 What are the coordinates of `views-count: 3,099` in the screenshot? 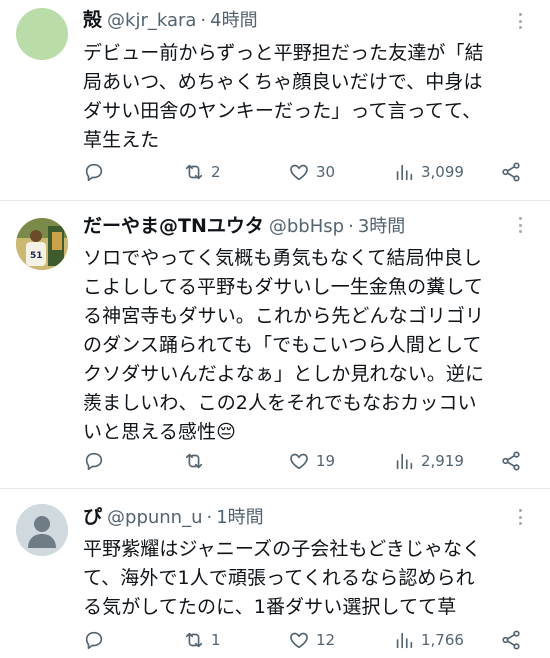 It's located at (442, 172).